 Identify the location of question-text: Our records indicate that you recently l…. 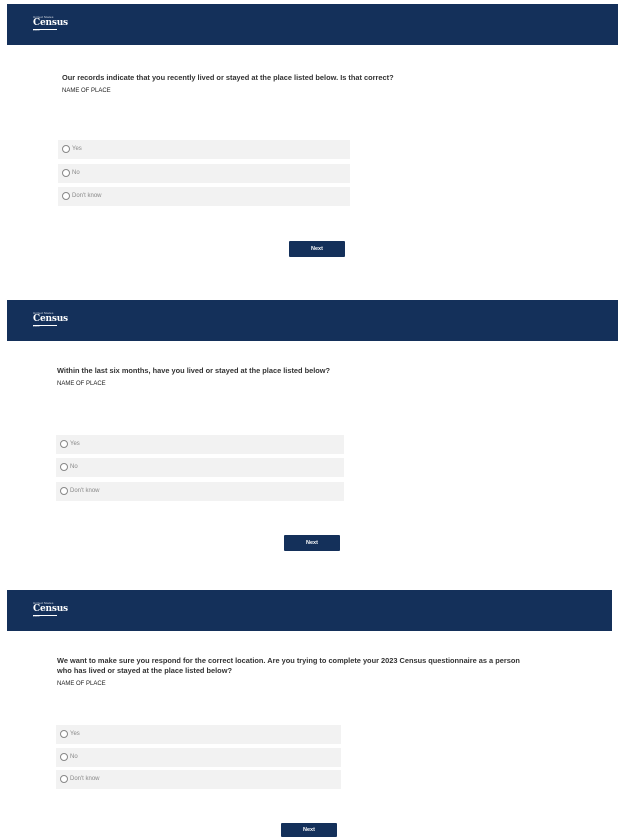
(228, 77).